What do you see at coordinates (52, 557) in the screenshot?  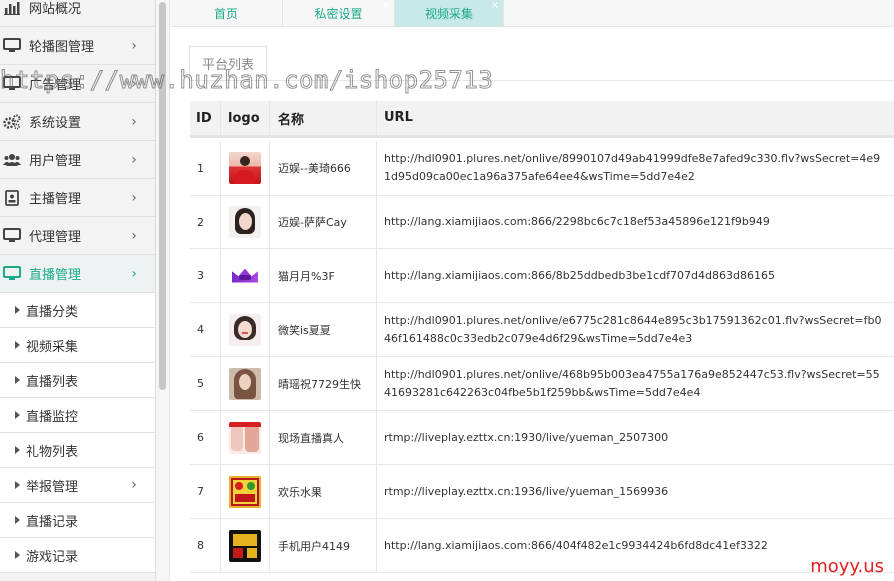 I see `sidebar-subitem-label: 游戏记录` at bounding box center [52, 557].